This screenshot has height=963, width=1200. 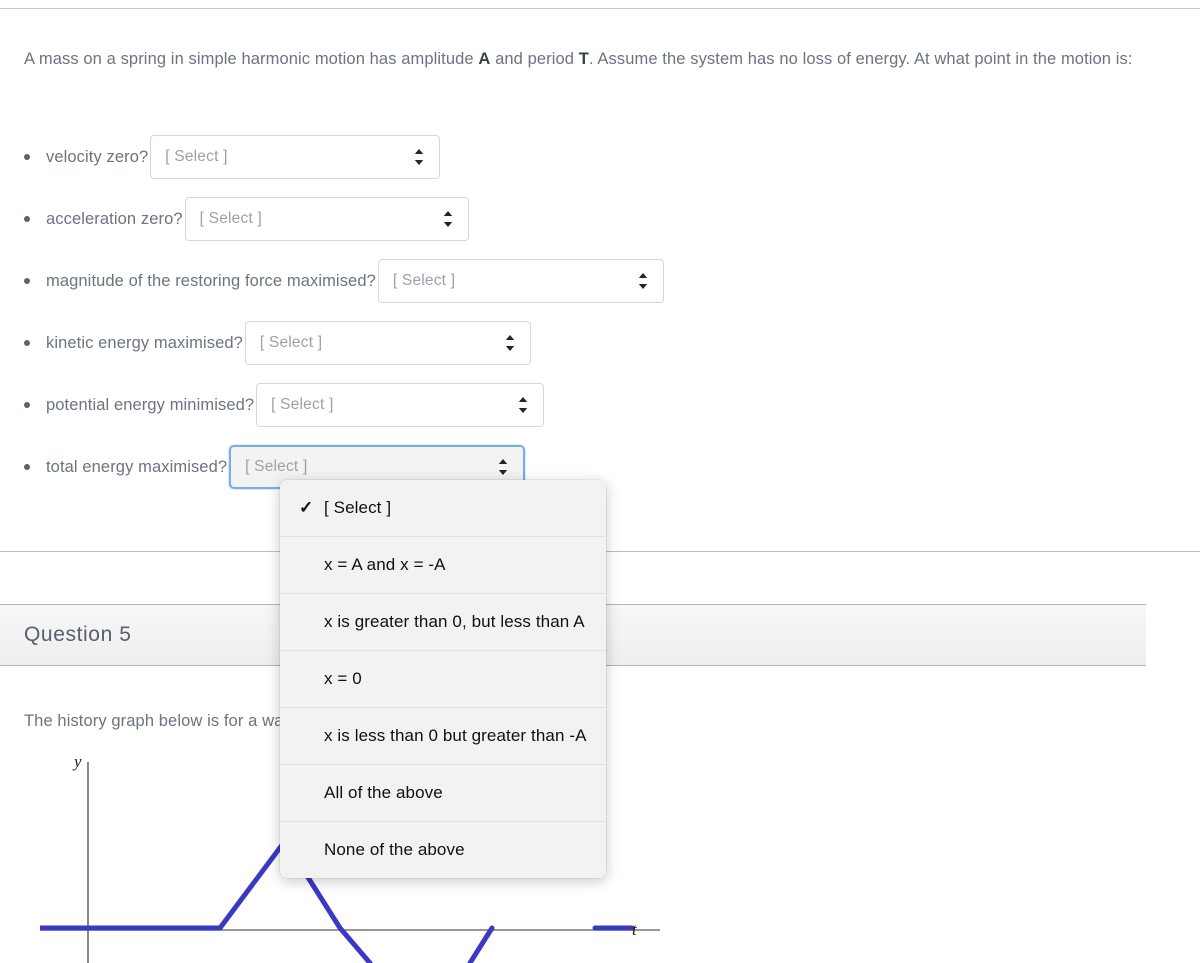 What do you see at coordinates (400, 405) in the screenshot?
I see `select-potential-energy: [ Select ]` at bounding box center [400, 405].